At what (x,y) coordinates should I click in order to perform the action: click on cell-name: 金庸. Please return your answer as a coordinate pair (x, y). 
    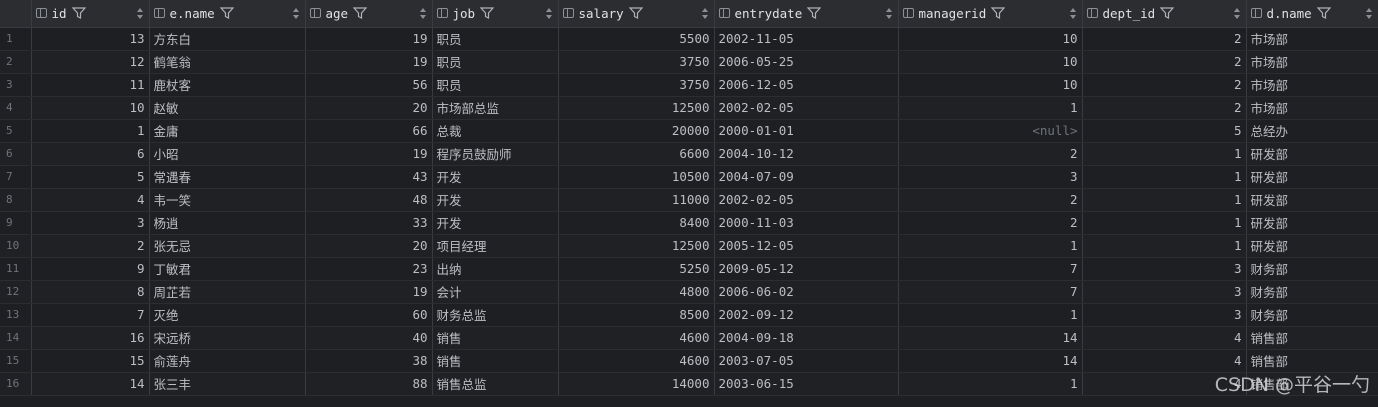
    Looking at the image, I should click on (227, 131).